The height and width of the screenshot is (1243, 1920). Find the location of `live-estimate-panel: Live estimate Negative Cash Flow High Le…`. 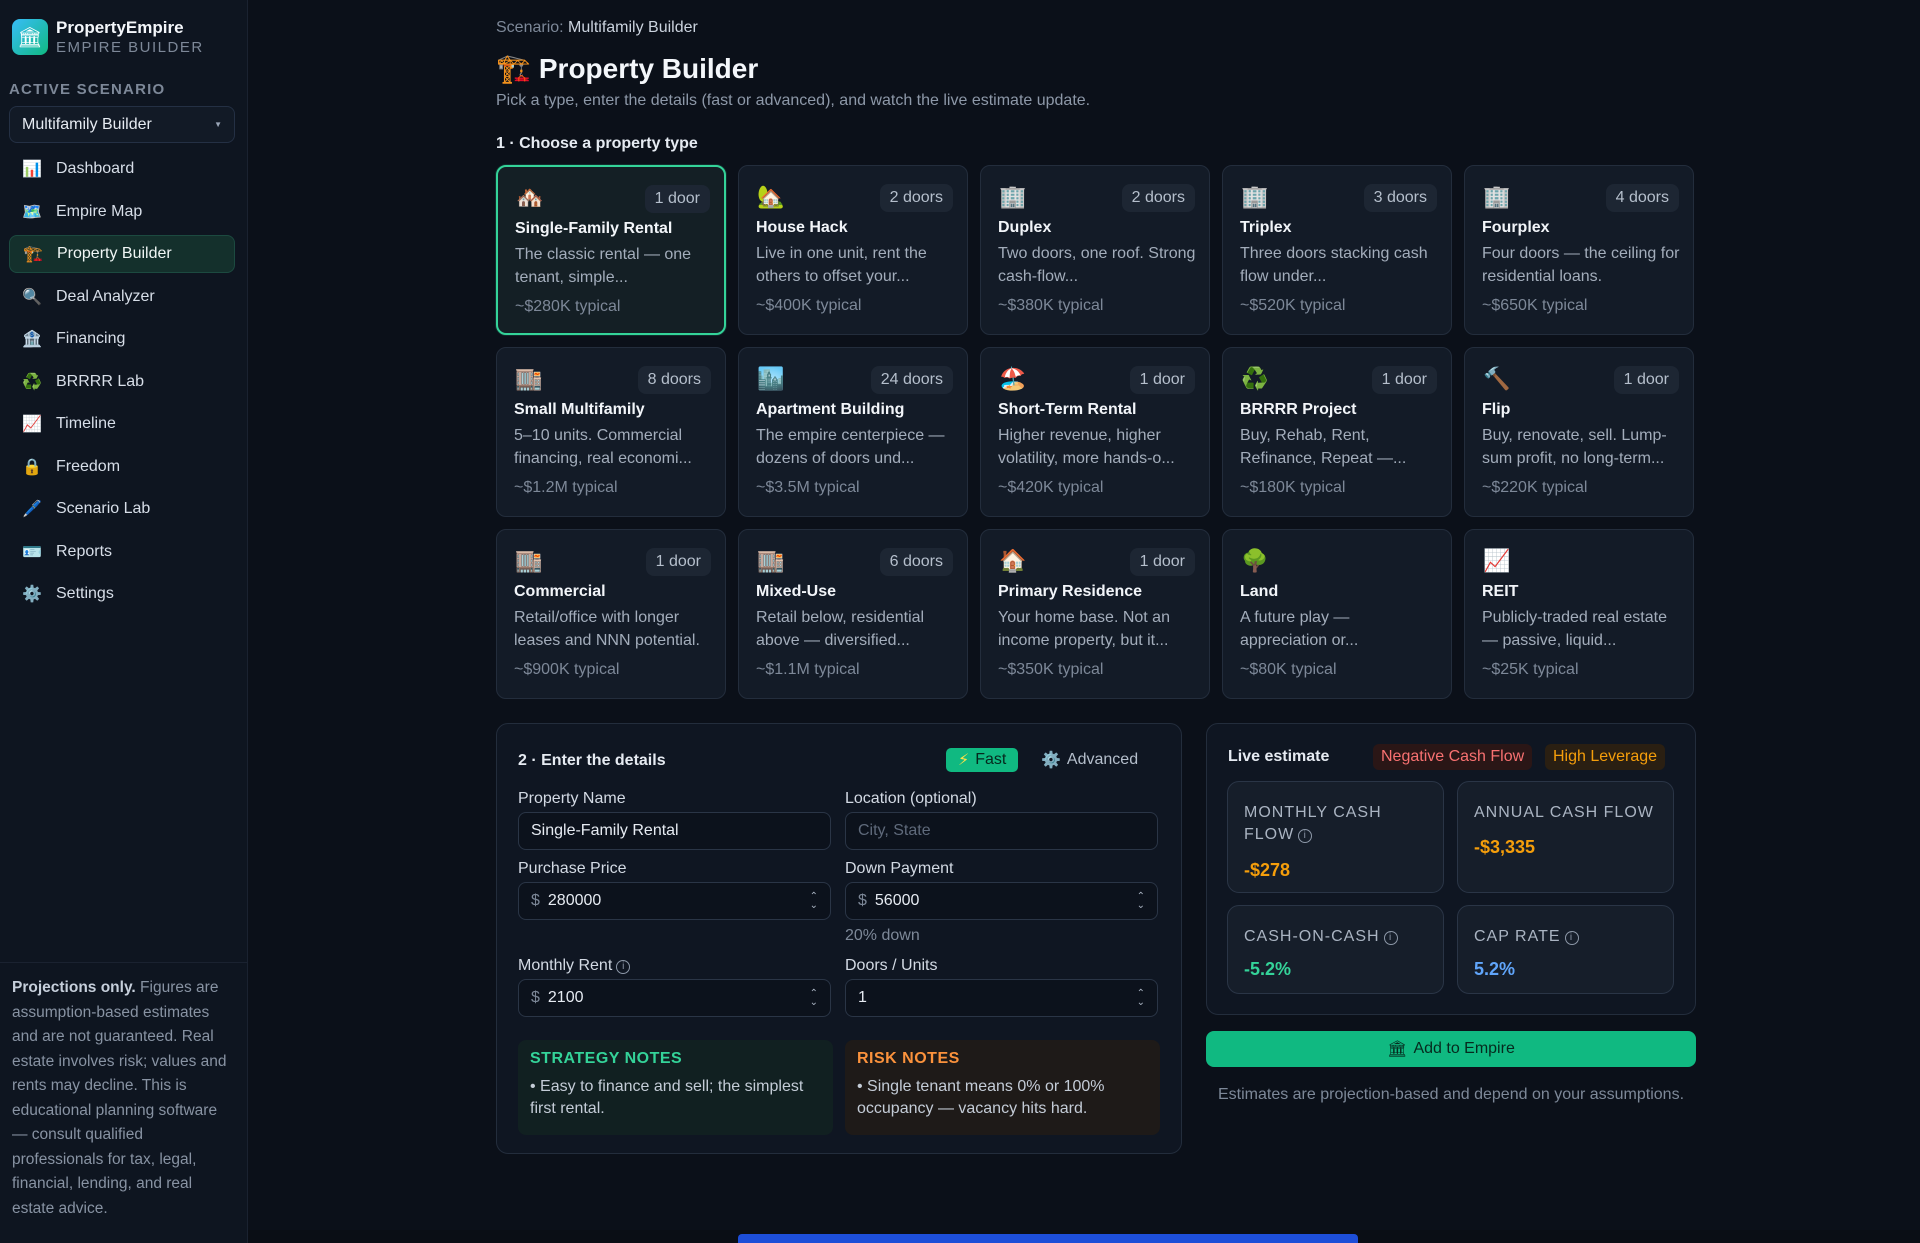

live-estimate-panel: Live estimate Negative Cash Flow High Le… is located at coordinates (1451, 869).